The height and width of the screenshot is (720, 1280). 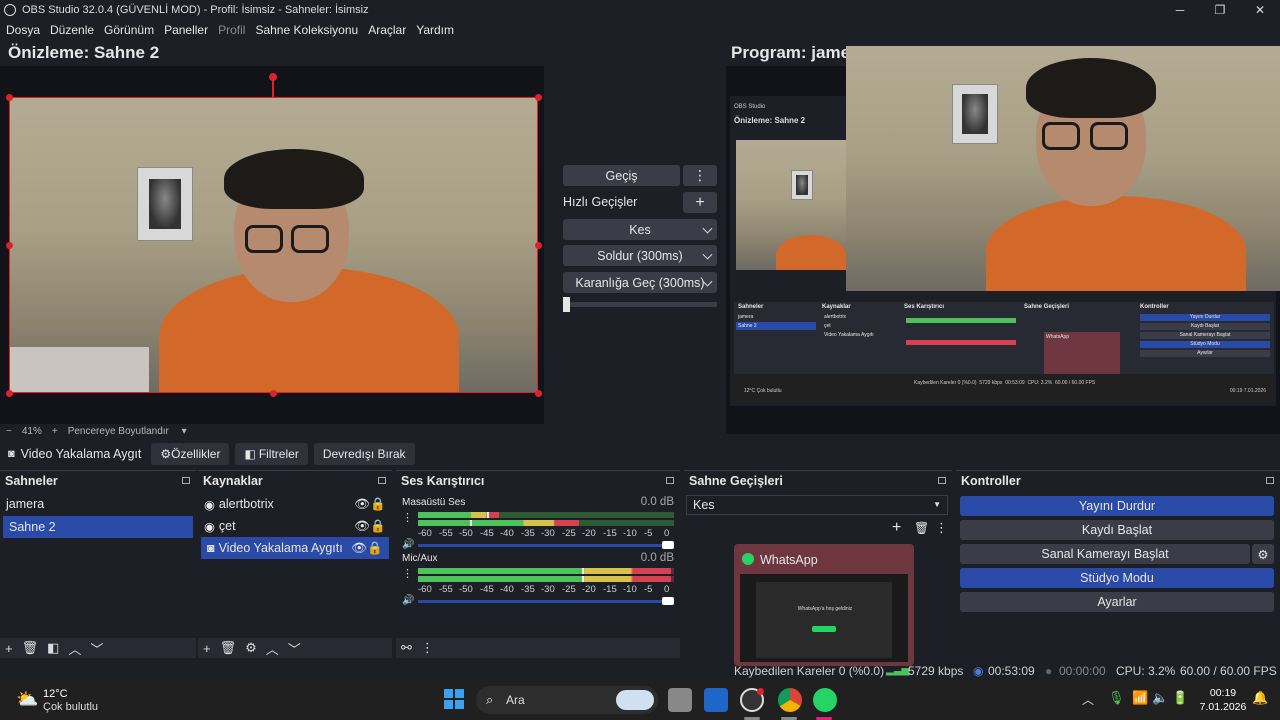 What do you see at coordinates (716, 700) in the screenshot?
I see `outlook-icon` at bounding box center [716, 700].